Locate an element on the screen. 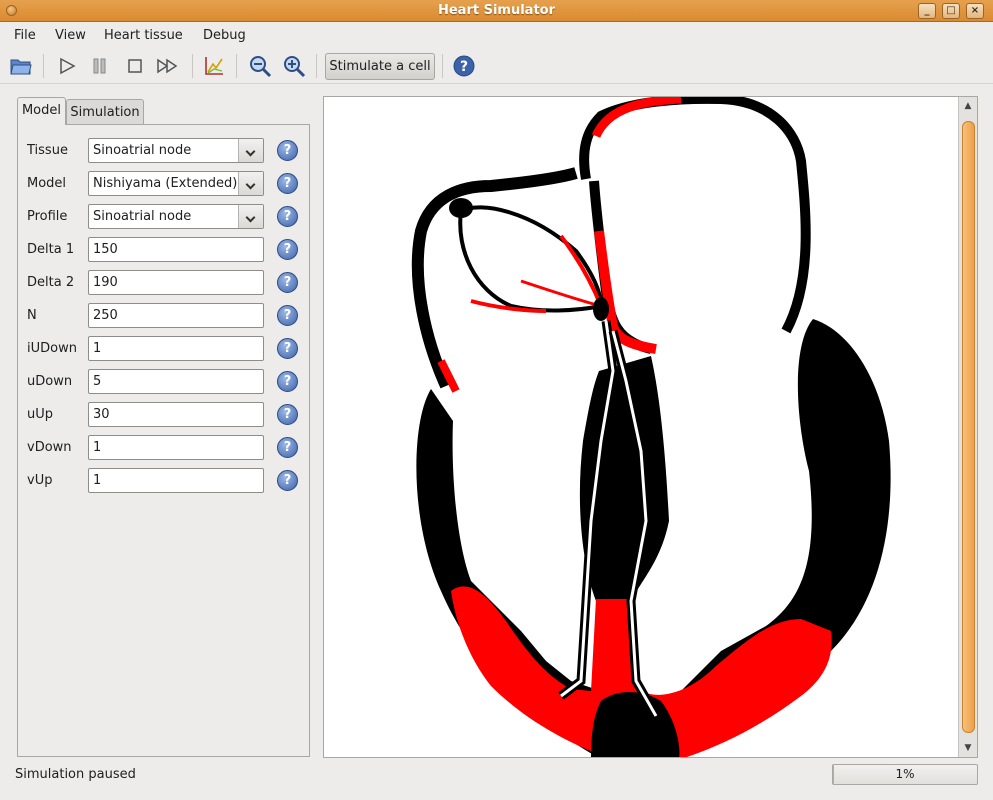 The height and width of the screenshot is (800, 993). tissue-label: Tissue is located at coordinates (47, 150).